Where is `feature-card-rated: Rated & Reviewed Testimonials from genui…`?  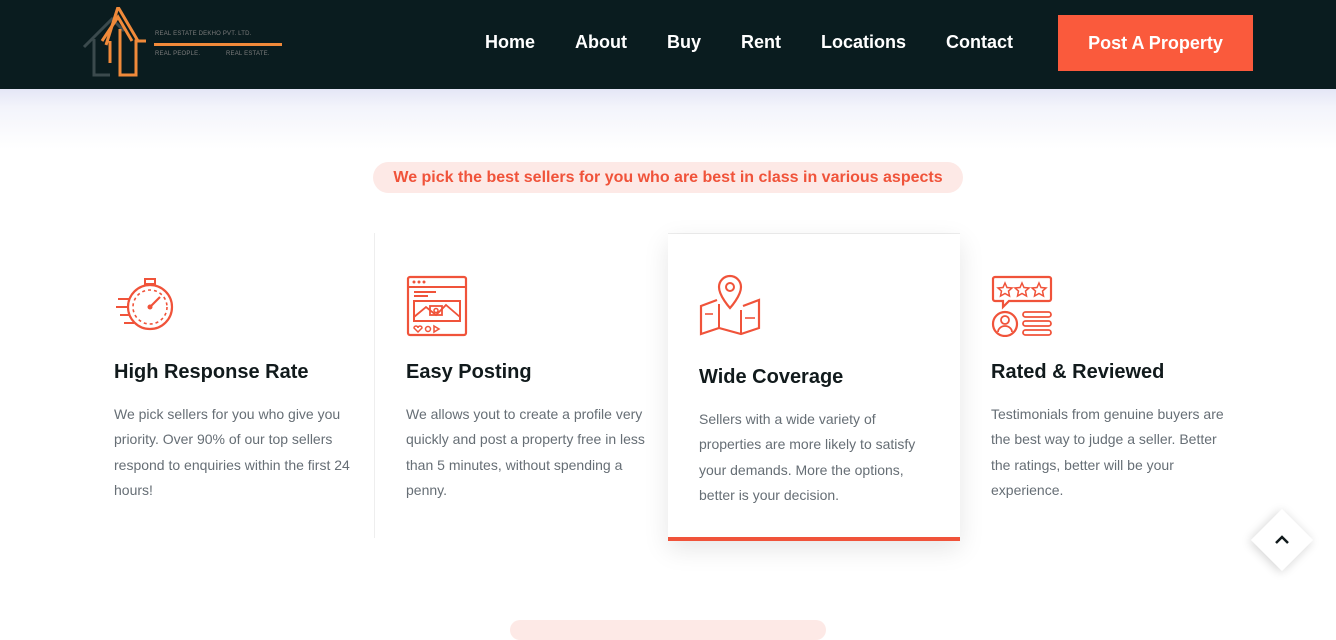
feature-card-rated: Rated & Reviewed Testimonials from genui… is located at coordinates (1106, 385).